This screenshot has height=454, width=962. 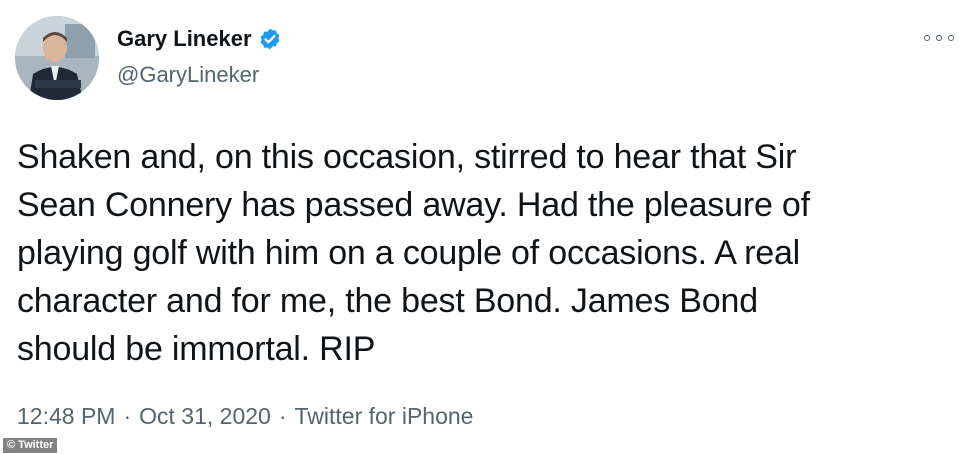 I want to click on image-credit: © Twitter, so click(x=30, y=445).